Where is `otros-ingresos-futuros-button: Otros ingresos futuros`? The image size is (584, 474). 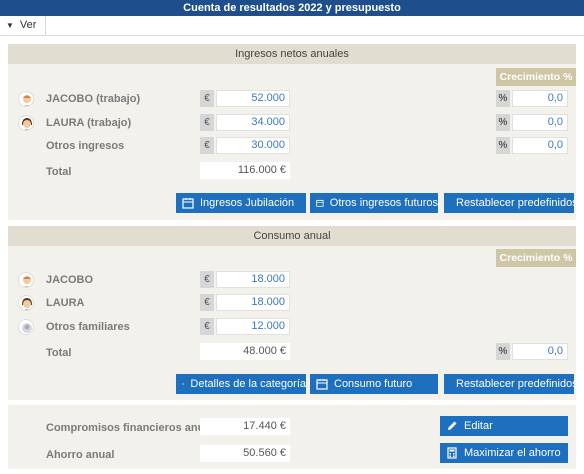 otros-ingresos-futuros-button: Otros ingresos futuros is located at coordinates (374, 203).